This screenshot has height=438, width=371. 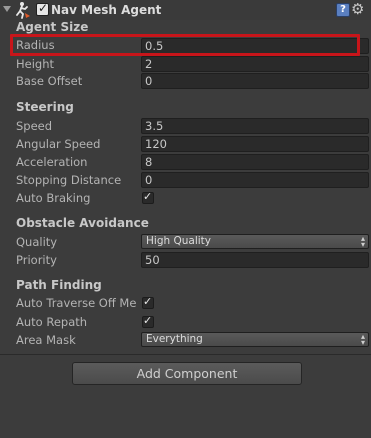 I want to click on component-header: ✓ Nav Mesh Agent ? ⚙, so click(x=185, y=10).